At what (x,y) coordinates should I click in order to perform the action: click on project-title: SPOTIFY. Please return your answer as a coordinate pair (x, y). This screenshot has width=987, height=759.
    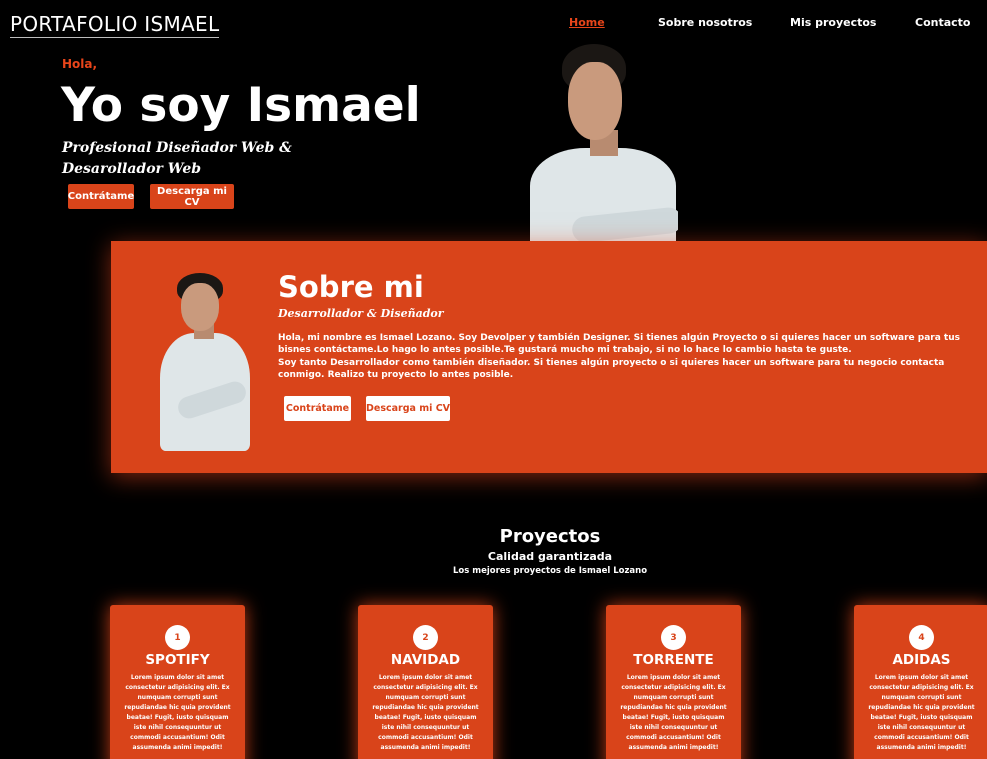
    Looking at the image, I should click on (177, 660).